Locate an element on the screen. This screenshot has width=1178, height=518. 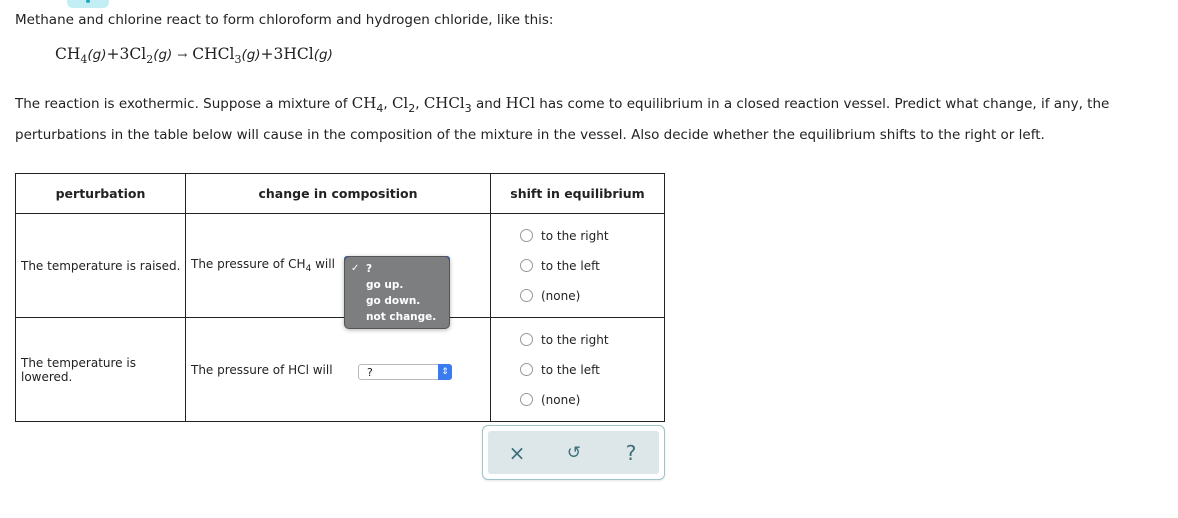
header-composition: change in composition is located at coordinates (338, 193).